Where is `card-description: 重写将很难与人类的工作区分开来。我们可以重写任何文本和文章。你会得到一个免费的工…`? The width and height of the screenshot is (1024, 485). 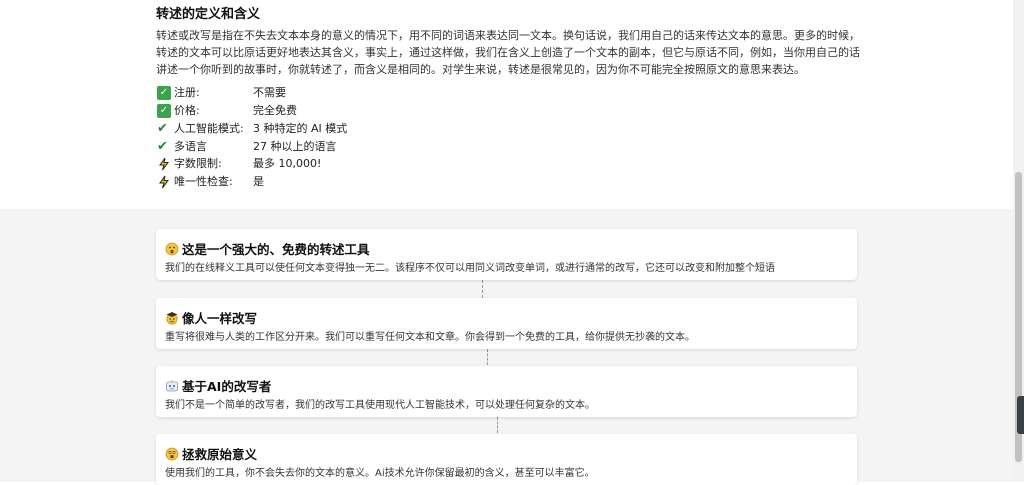
card-description: 重写将很难与人类的工作区分开来。我们可以重写任何文本和文章。你会得到一个免费的工… is located at coordinates (430, 337).